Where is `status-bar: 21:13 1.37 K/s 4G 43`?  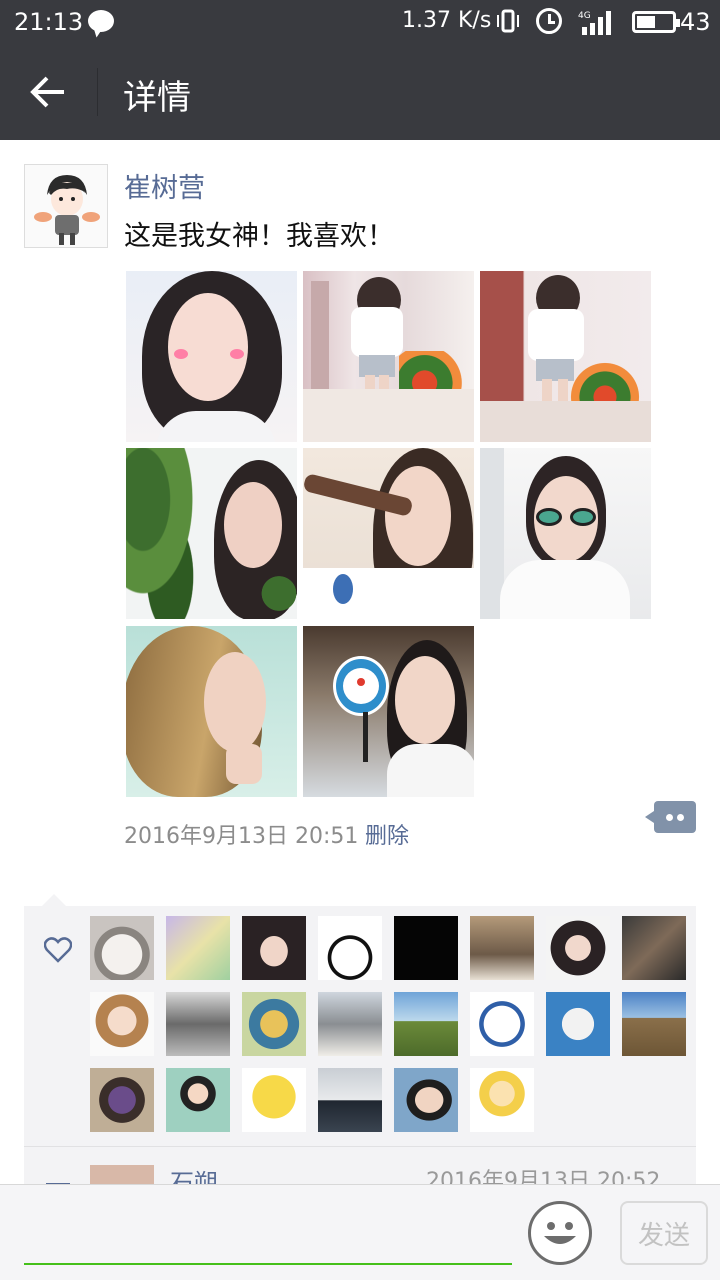 status-bar: 21:13 1.37 K/s 4G 43 is located at coordinates (360, 22).